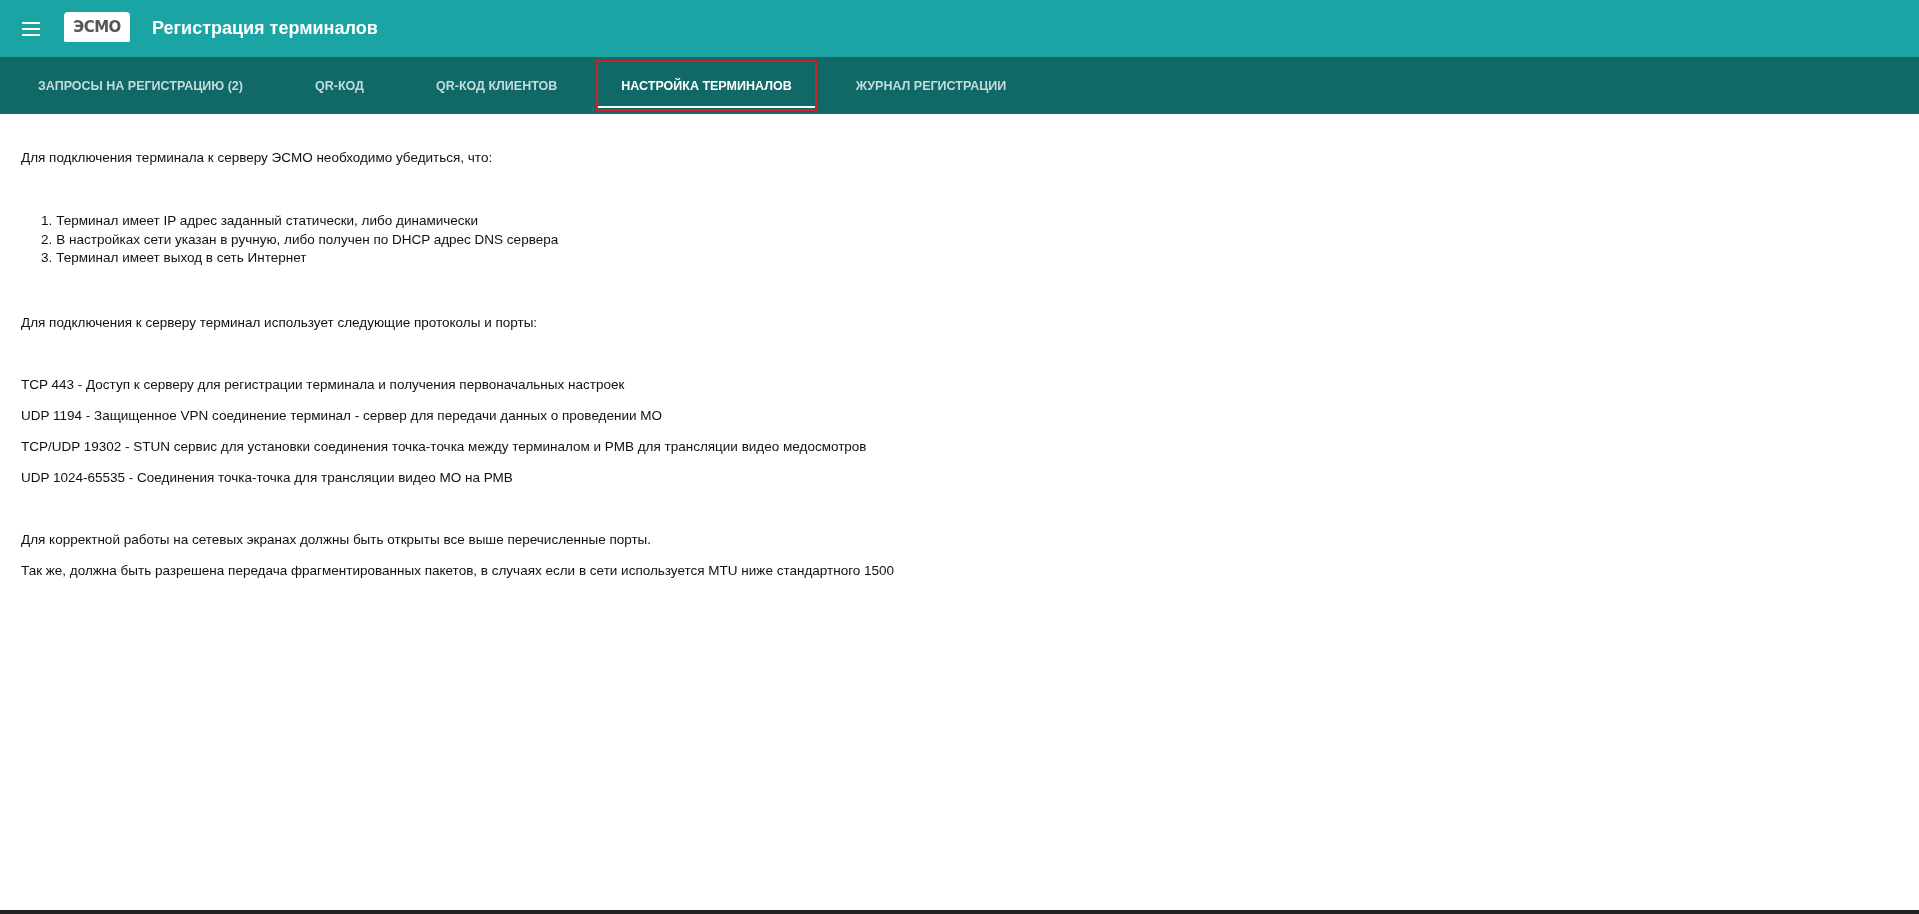 Image resolution: width=1919 pixels, height=914 pixels. I want to click on intro-text: Для подключения терминала к серверу ЭСМО необходимо убедиться, что:, so click(257, 157).